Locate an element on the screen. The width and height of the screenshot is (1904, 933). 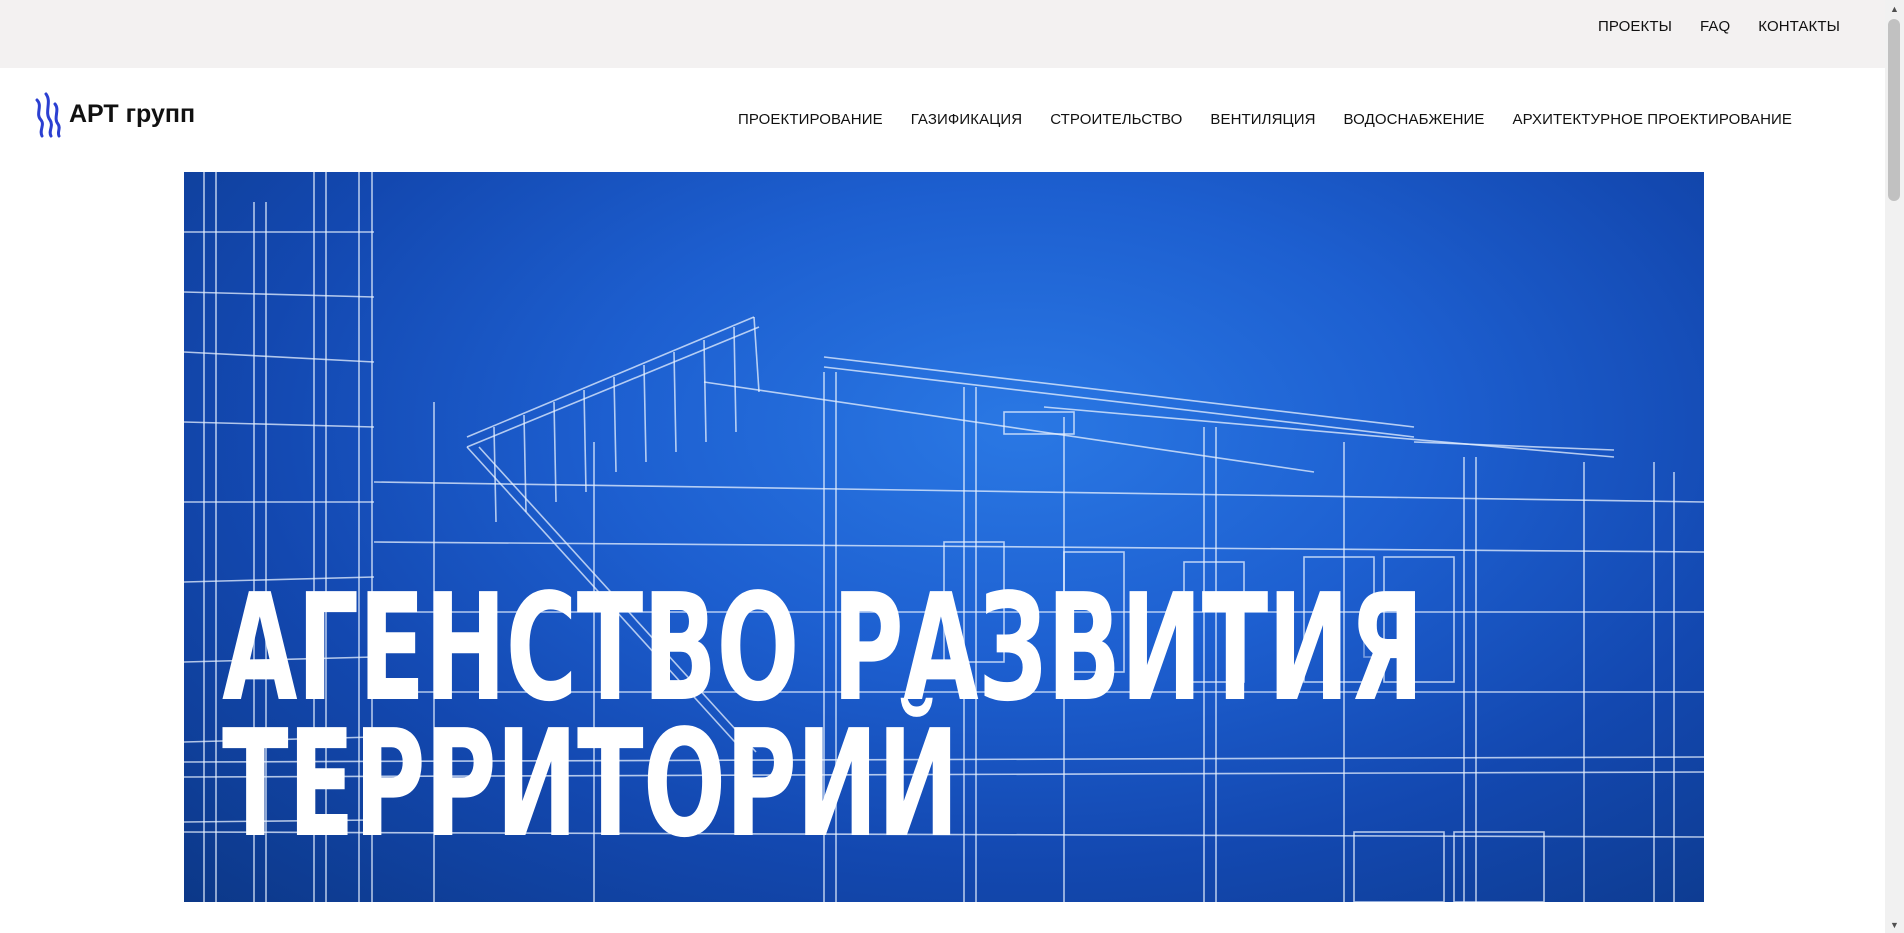
nav-gasification: ГАЗИФИКАЦИЯ is located at coordinates (967, 119).